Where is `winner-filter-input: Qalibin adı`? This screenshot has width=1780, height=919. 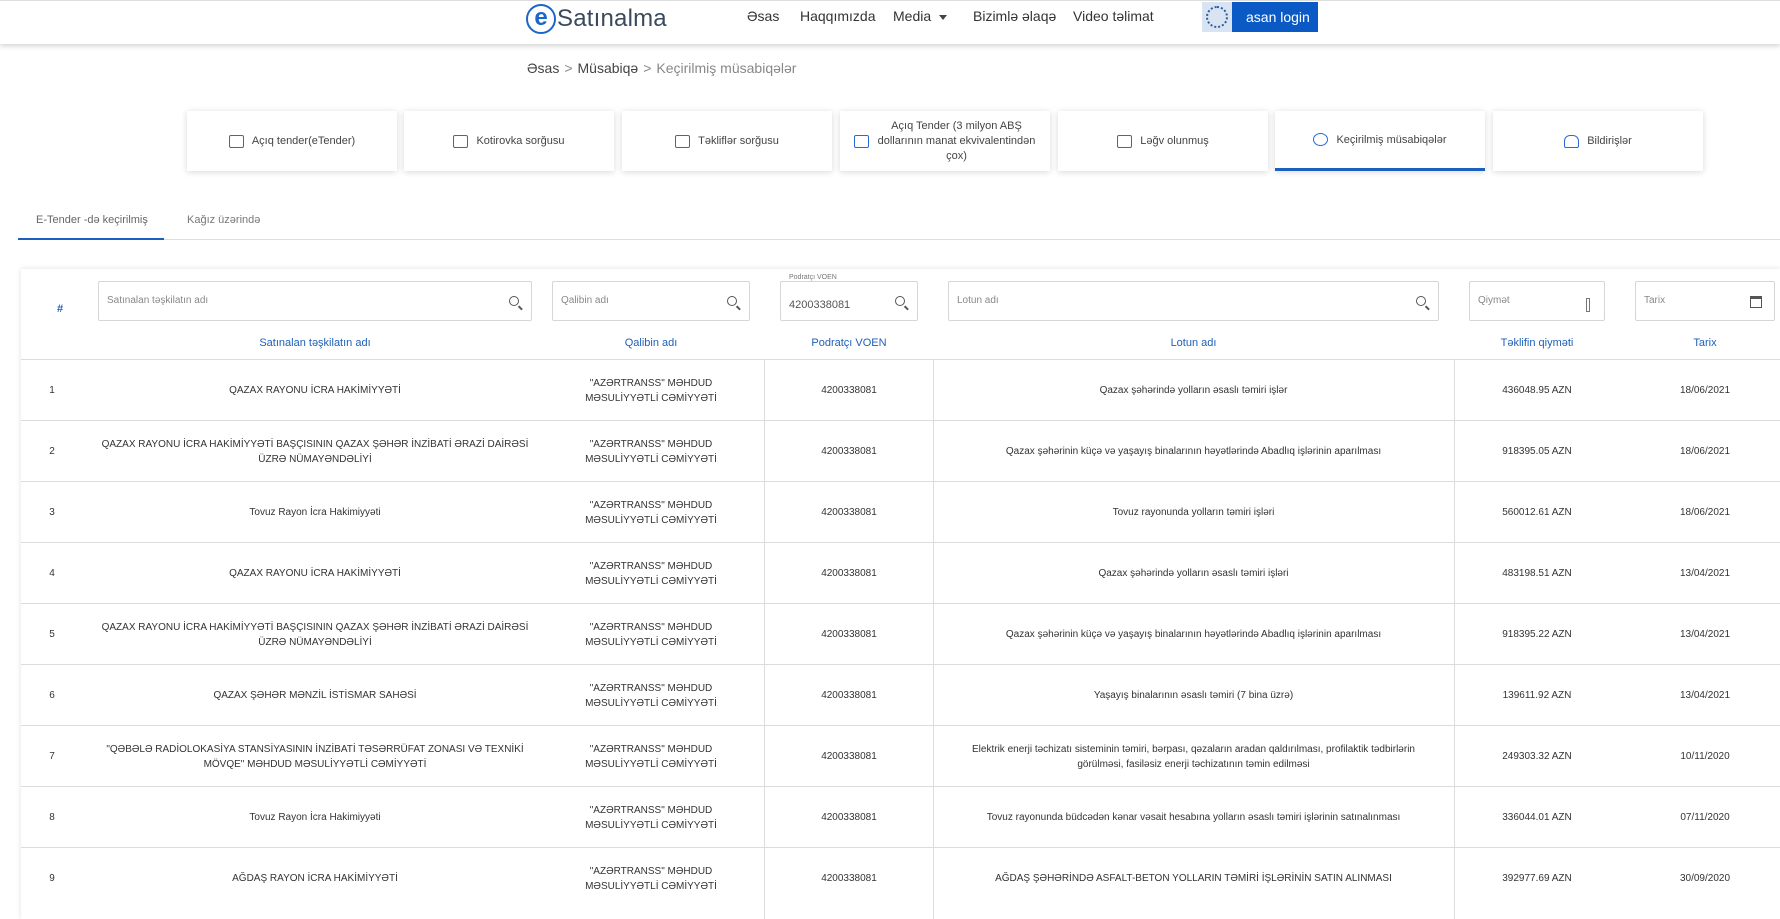
winner-filter-input: Qalibin adı is located at coordinates (651, 301).